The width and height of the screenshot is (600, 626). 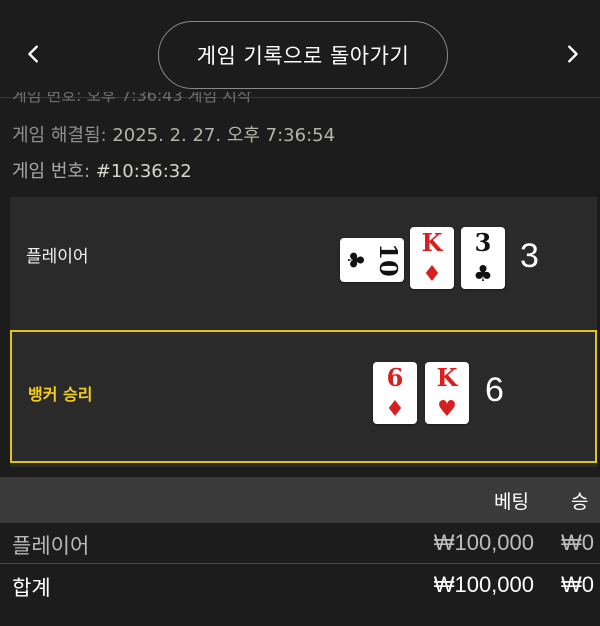 What do you see at coordinates (300, 544) in the screenshot?
I see `table-row: 플레이어 ₩100,000 ₩0` at bounding box center [300, 544].